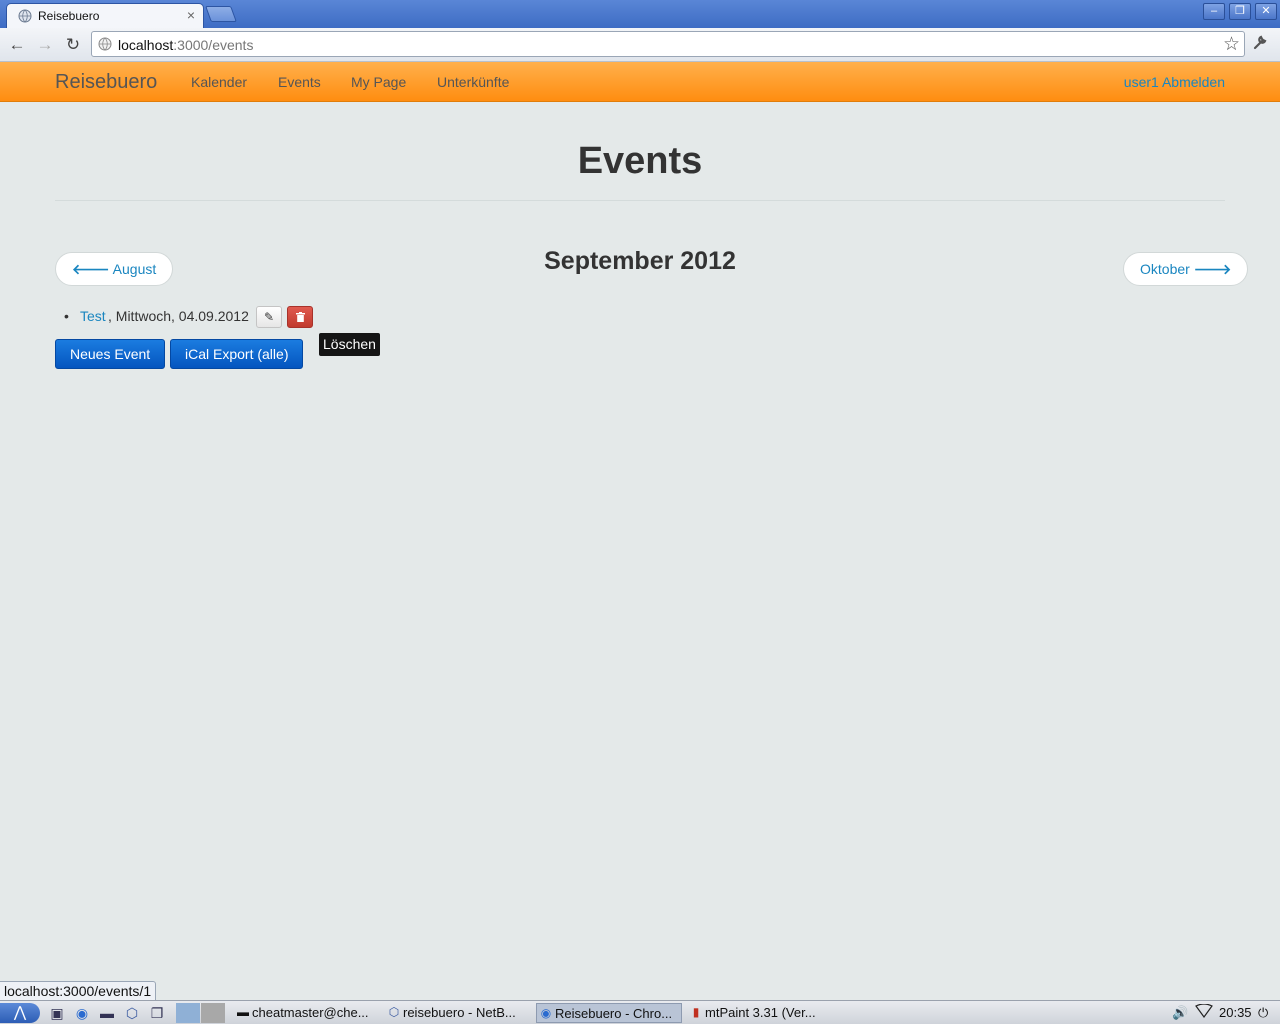 Image resolution: width=1280 pixels, height=1024 pixels. What do you see at coordinates (57, 1013) in the screenshot?
I see `file-manager-icon: ▣` at bounding box center [57, 1013].